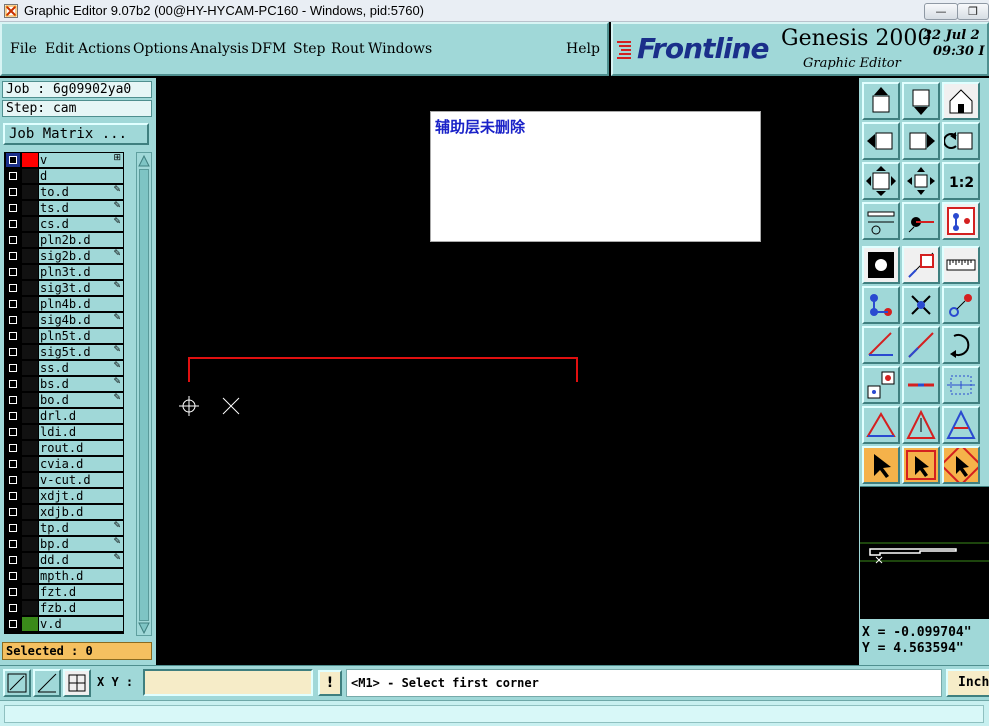 Image resolution: width=989 pixels, height=726 pixels. What do you see at coordinates (961, 141) in the screenshot?
I see `undo-button` at bounding box center [961, 141].